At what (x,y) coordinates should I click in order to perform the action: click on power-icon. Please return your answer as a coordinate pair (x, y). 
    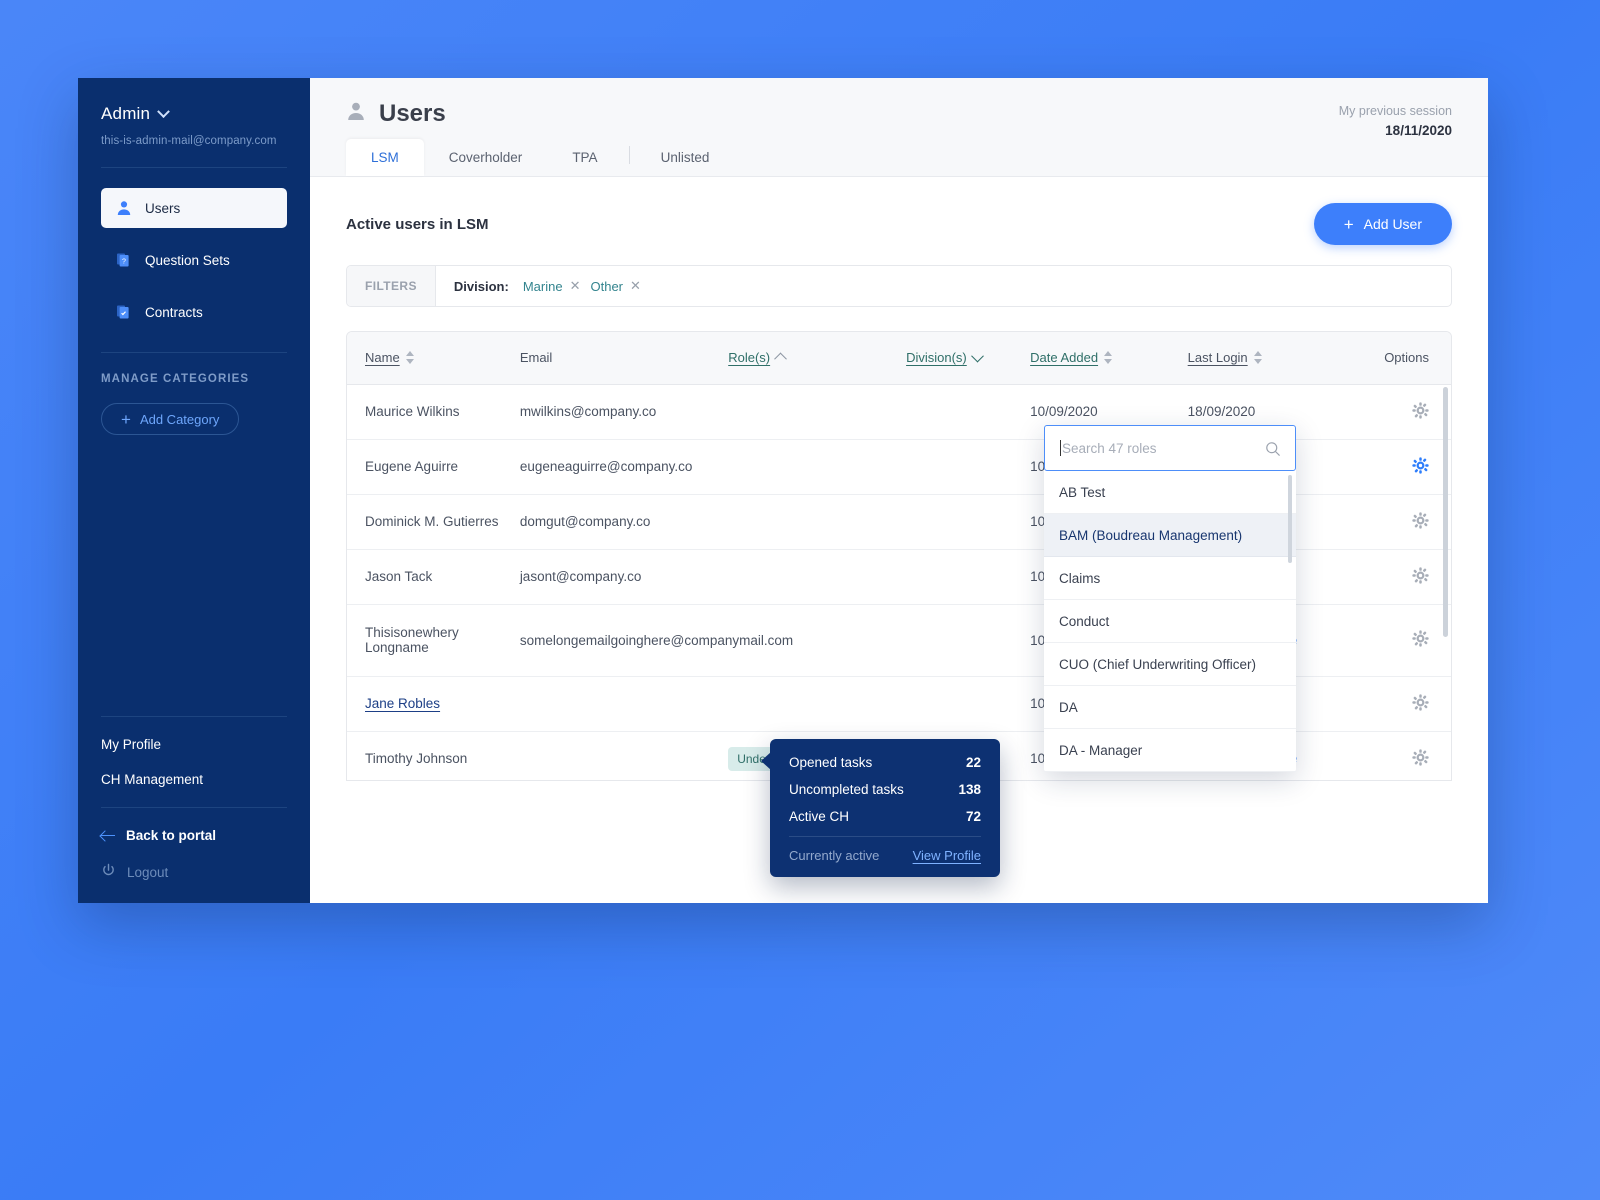
    Looking at the image, I should click on (108, 872).